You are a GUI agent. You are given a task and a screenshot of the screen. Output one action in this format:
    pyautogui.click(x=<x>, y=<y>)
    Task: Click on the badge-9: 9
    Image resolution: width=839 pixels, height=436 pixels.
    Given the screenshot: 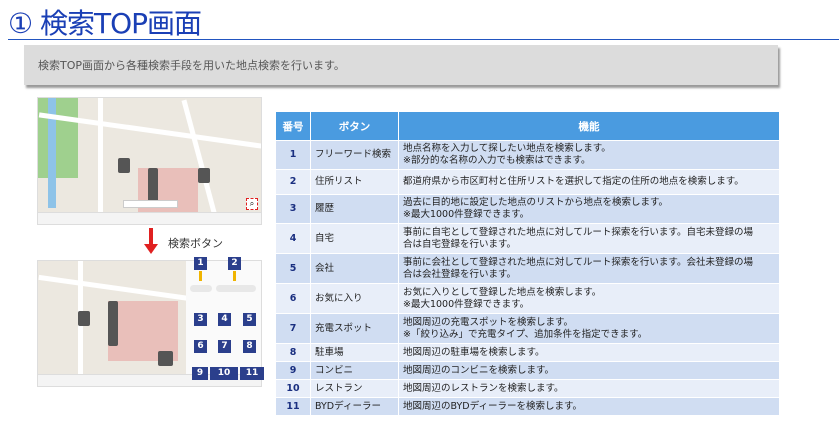 What is the action you would take?
    pyautogui.click(x=200, y=373)
    